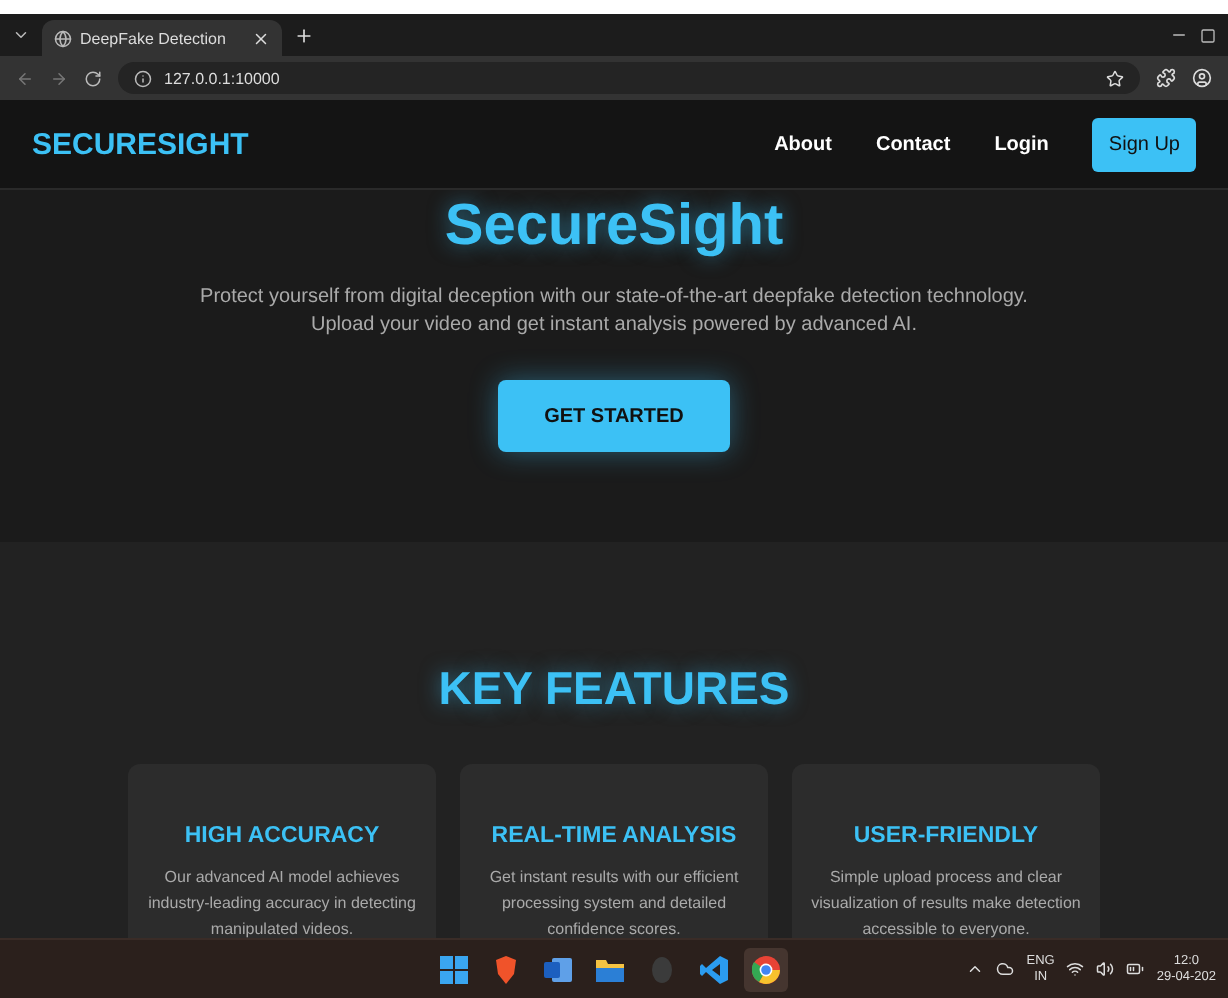 Image resolution: width=1228 pixels, height=998 pixels. Describe the element at coordinates (453, 969) in the screenshot. I see `grid-icon` at that location.